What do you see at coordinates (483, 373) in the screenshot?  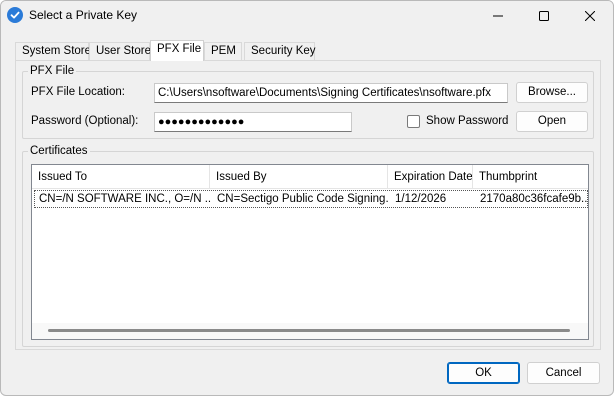 I see `ok-button: OK` at bounding box center [483, 373].